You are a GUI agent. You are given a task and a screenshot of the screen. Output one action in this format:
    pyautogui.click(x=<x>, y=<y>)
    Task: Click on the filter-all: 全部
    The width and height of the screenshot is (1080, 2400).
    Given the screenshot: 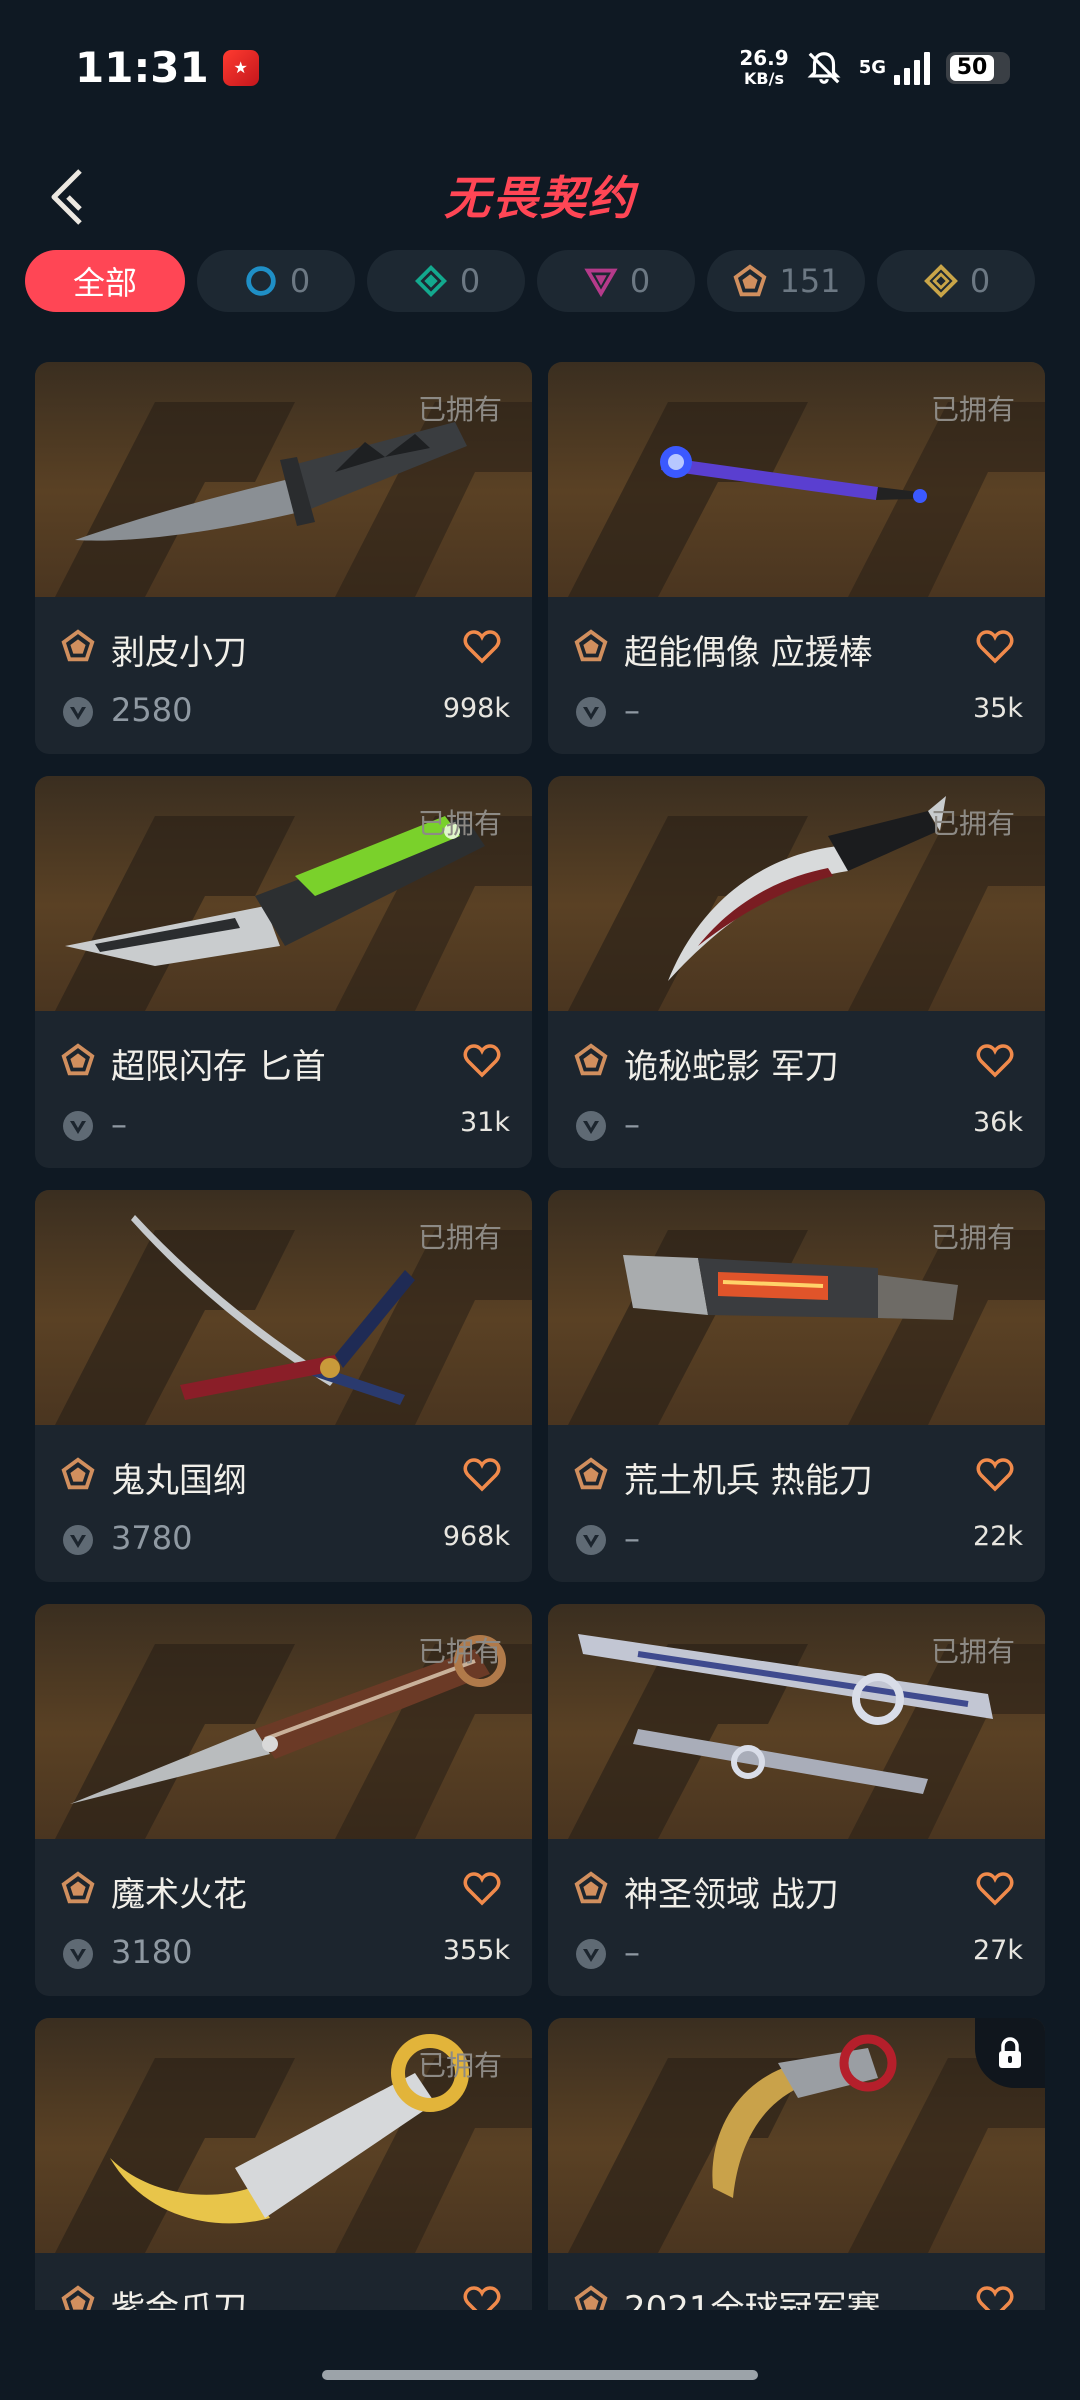 What is the action you would take?
    pyautogui.click(x=105, y=281)
    